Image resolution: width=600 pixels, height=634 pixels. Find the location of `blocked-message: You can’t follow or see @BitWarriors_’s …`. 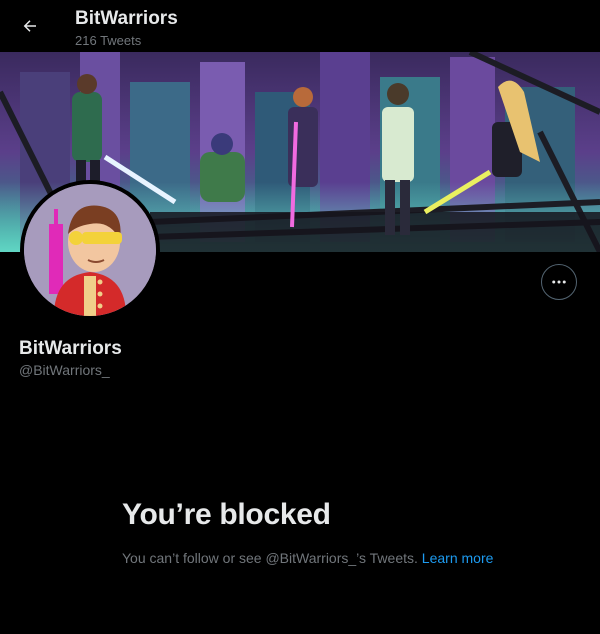

blocked-message: You can’t follow or see @BitWarriors_’s … is located at coordinates (312, 558).